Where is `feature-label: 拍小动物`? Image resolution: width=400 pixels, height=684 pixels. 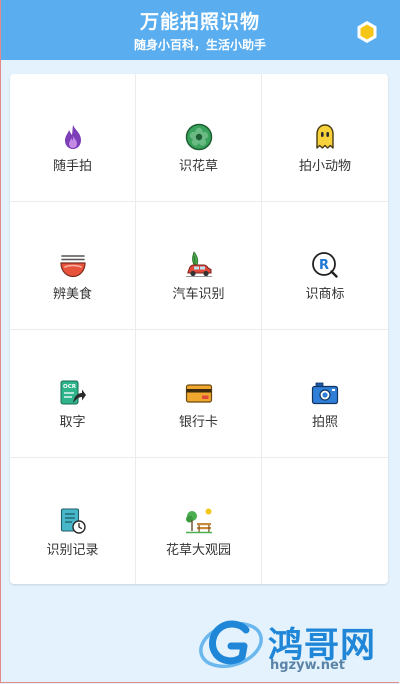 feature-label: 拍小动物 is located at coordinates (324, 166).